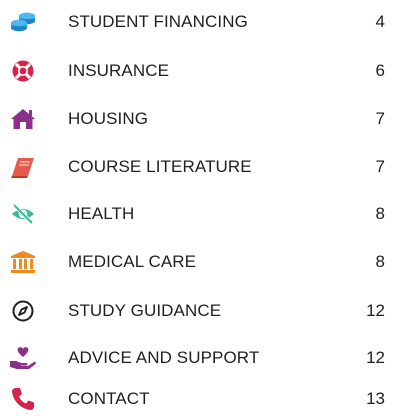 The height and width of the screenshot is (418, 413). Describe the element at coordinates (23, 311) in the screenshot. I see `compass-icon` at that location.